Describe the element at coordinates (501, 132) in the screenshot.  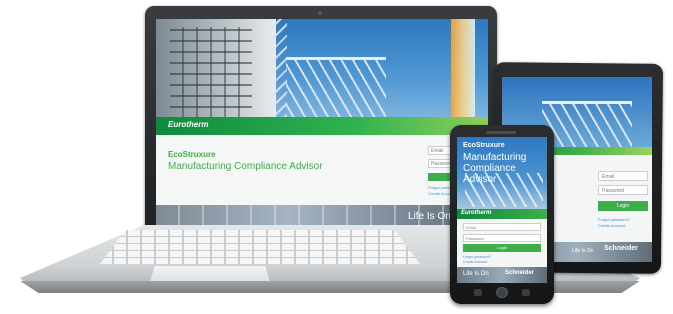
I see `phone-speaker` at that location.